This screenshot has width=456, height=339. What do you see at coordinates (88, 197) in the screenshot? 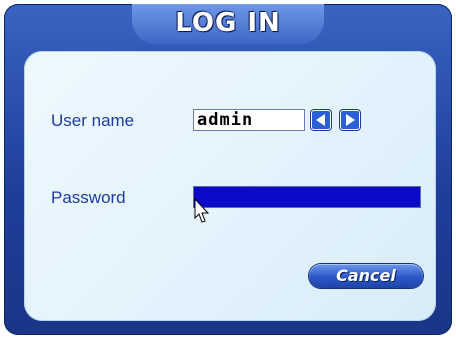
I see `password-label: Password` at bounding box center [88, 197].